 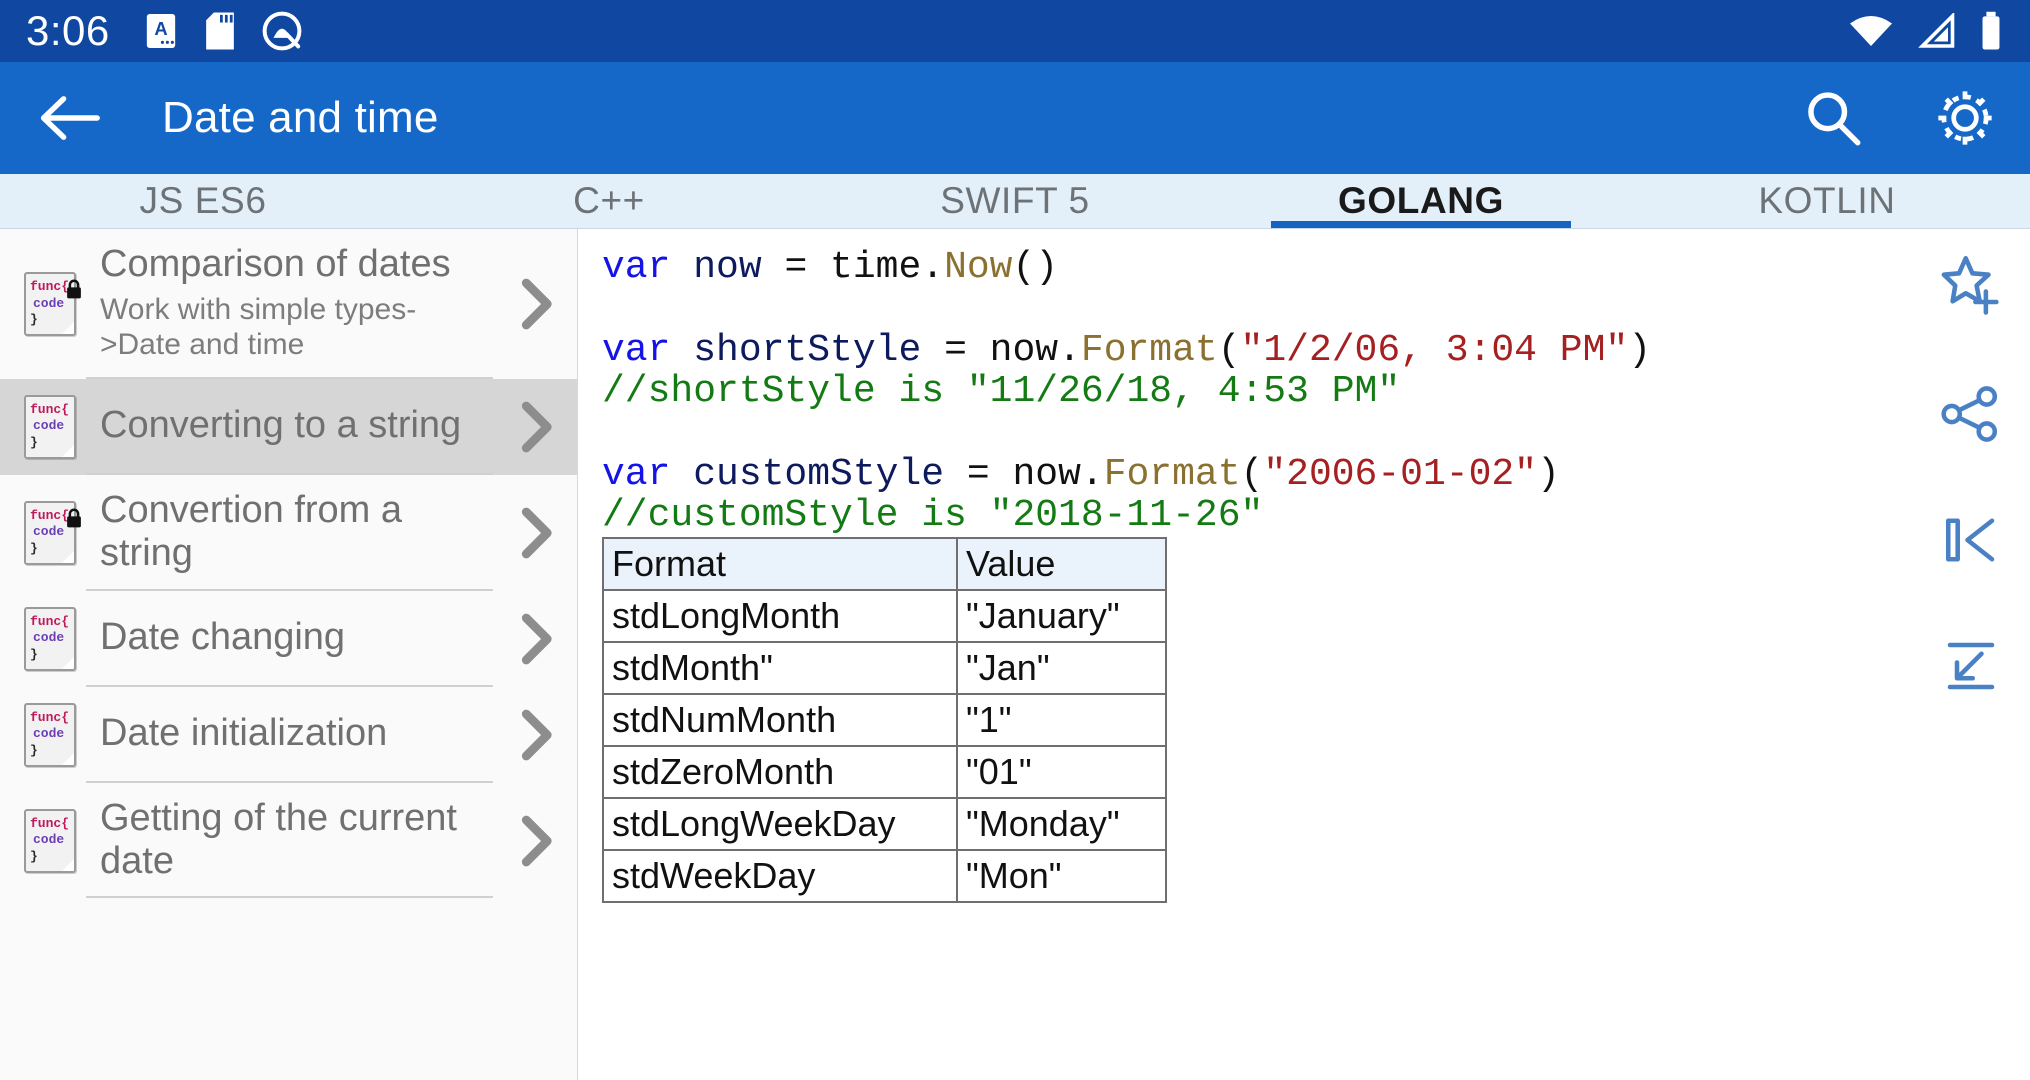 What do you see at coordinates (278, 839) in the screenshot?
I see `list-item-title: Getting of the current date` at bounding box center [278, 839].